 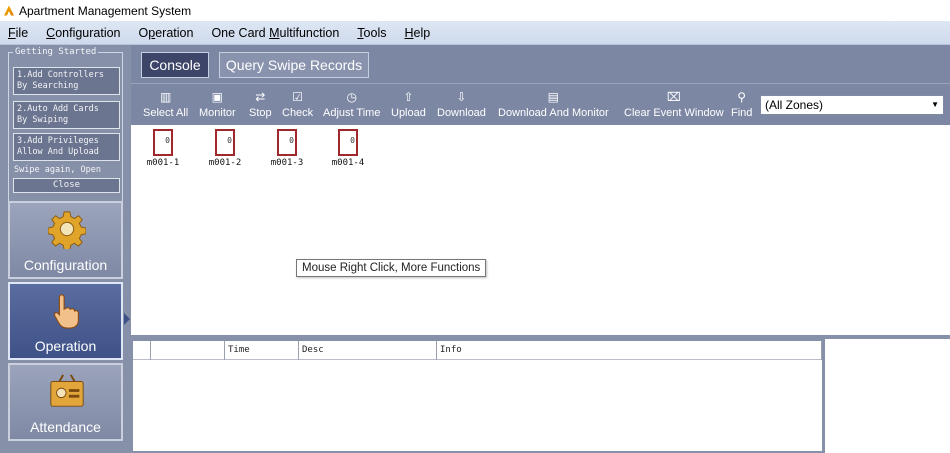 What do you see at coordinates (287, 163) in the screenshot?
I see `door-name: m001-3` at bounding box center [287, 163].